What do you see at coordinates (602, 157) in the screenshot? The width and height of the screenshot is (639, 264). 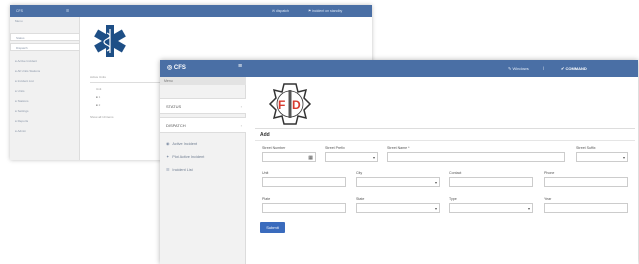 I see `street-suffix-select: ▾` at bounding box center [602, 157].